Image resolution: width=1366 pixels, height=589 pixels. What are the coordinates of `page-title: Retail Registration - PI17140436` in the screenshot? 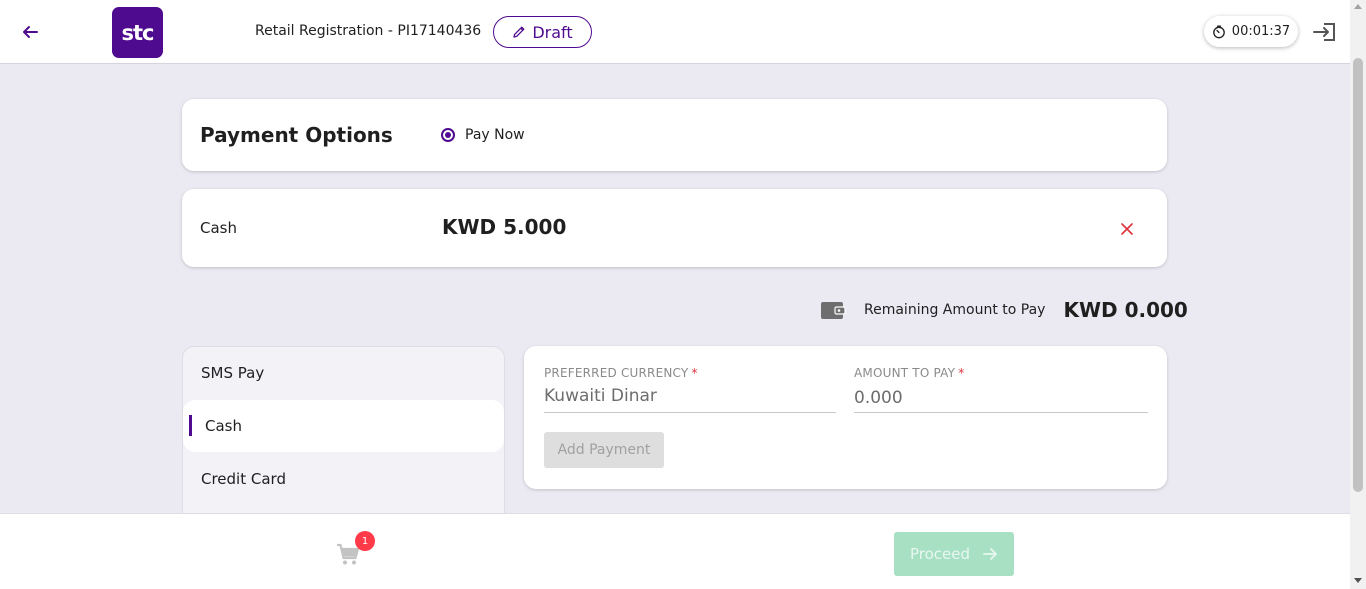 It's located at (368, 31).